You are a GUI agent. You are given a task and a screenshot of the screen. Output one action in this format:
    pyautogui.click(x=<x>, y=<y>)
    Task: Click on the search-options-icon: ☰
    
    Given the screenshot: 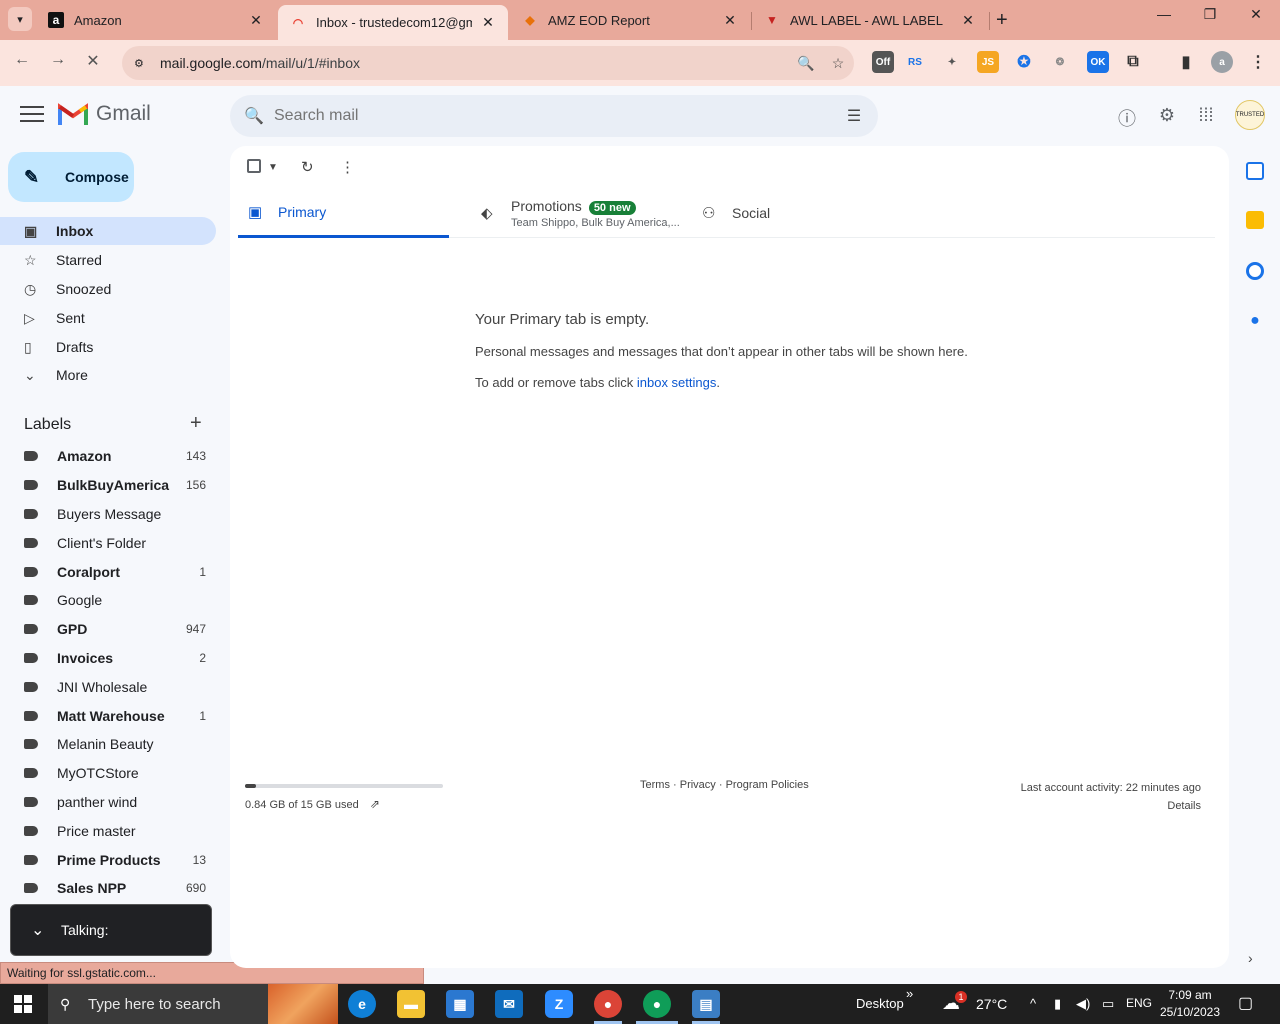 What is the action you would take?
    pyautogui.click(x=854, y=116)
    